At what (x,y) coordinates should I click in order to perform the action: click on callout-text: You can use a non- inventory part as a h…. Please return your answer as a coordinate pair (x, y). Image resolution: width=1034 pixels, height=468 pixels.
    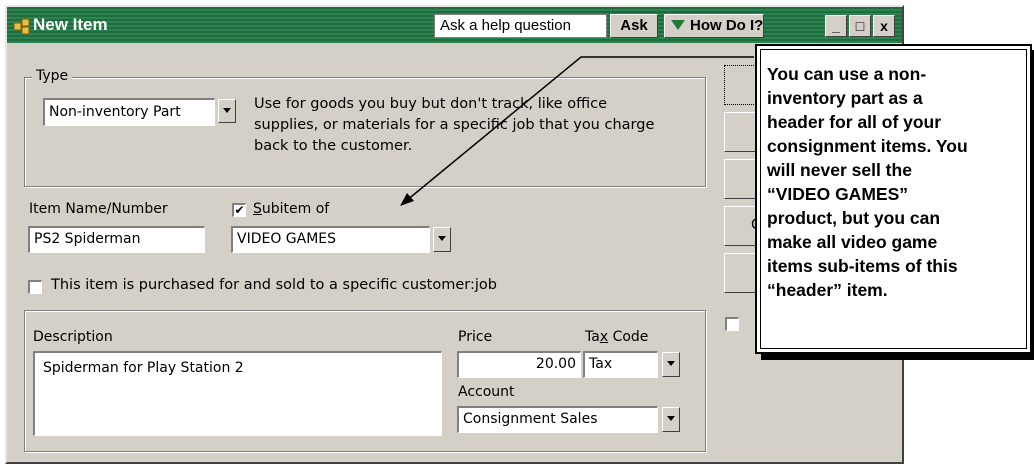
    Looking at the image, I should click on (893, 182).